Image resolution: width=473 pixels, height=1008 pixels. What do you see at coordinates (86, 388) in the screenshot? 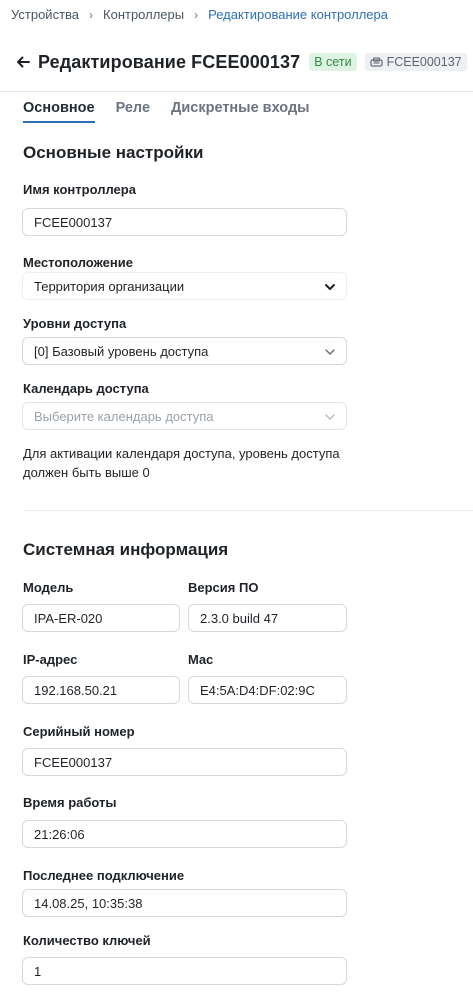
I see `calendar-label: Календарь доступа` at bounding box center [86, 388].